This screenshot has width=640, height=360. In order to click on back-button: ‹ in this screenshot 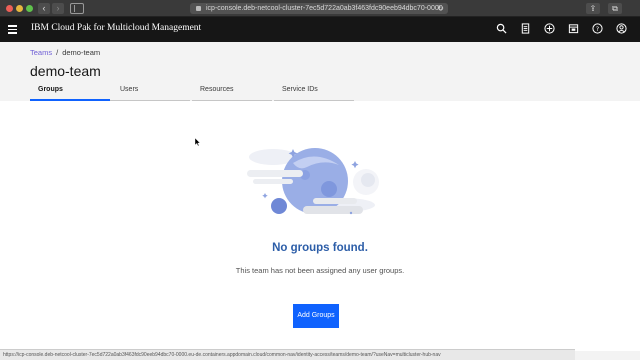, I will do `click(44, 8)`.